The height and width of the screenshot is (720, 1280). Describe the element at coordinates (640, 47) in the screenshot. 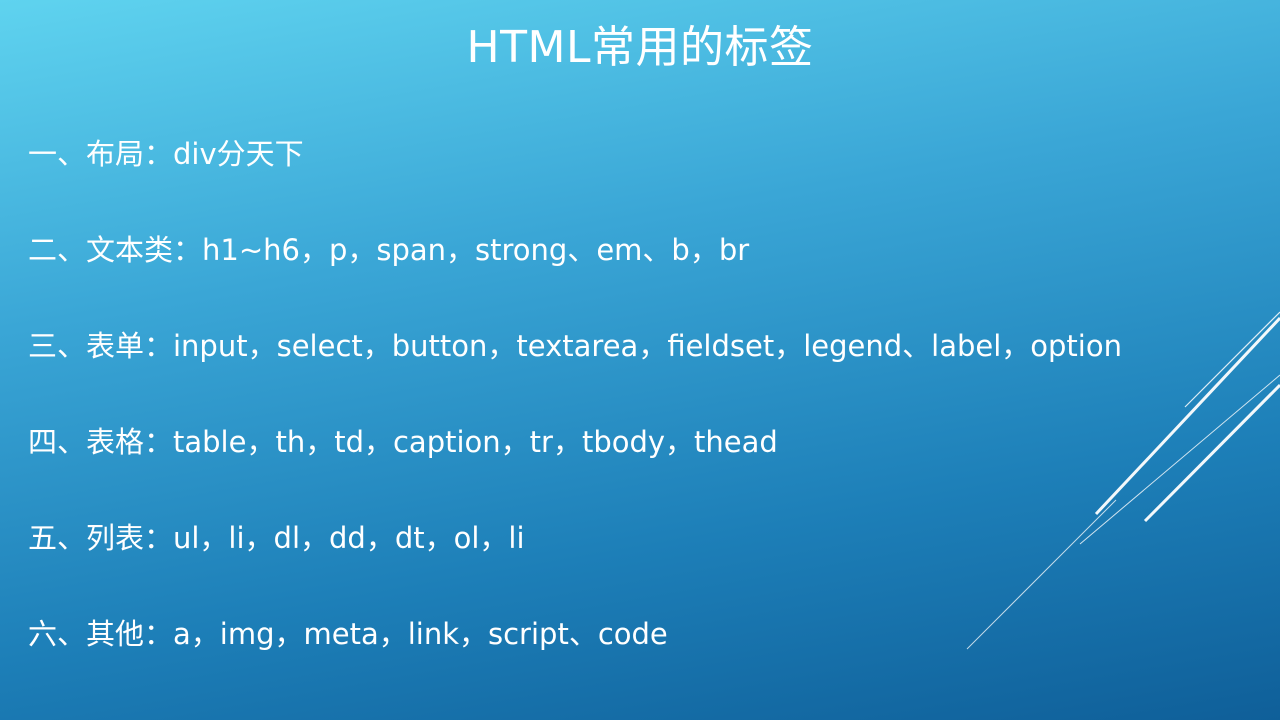

I see `slide-title: HTML常用的标签` at that location.